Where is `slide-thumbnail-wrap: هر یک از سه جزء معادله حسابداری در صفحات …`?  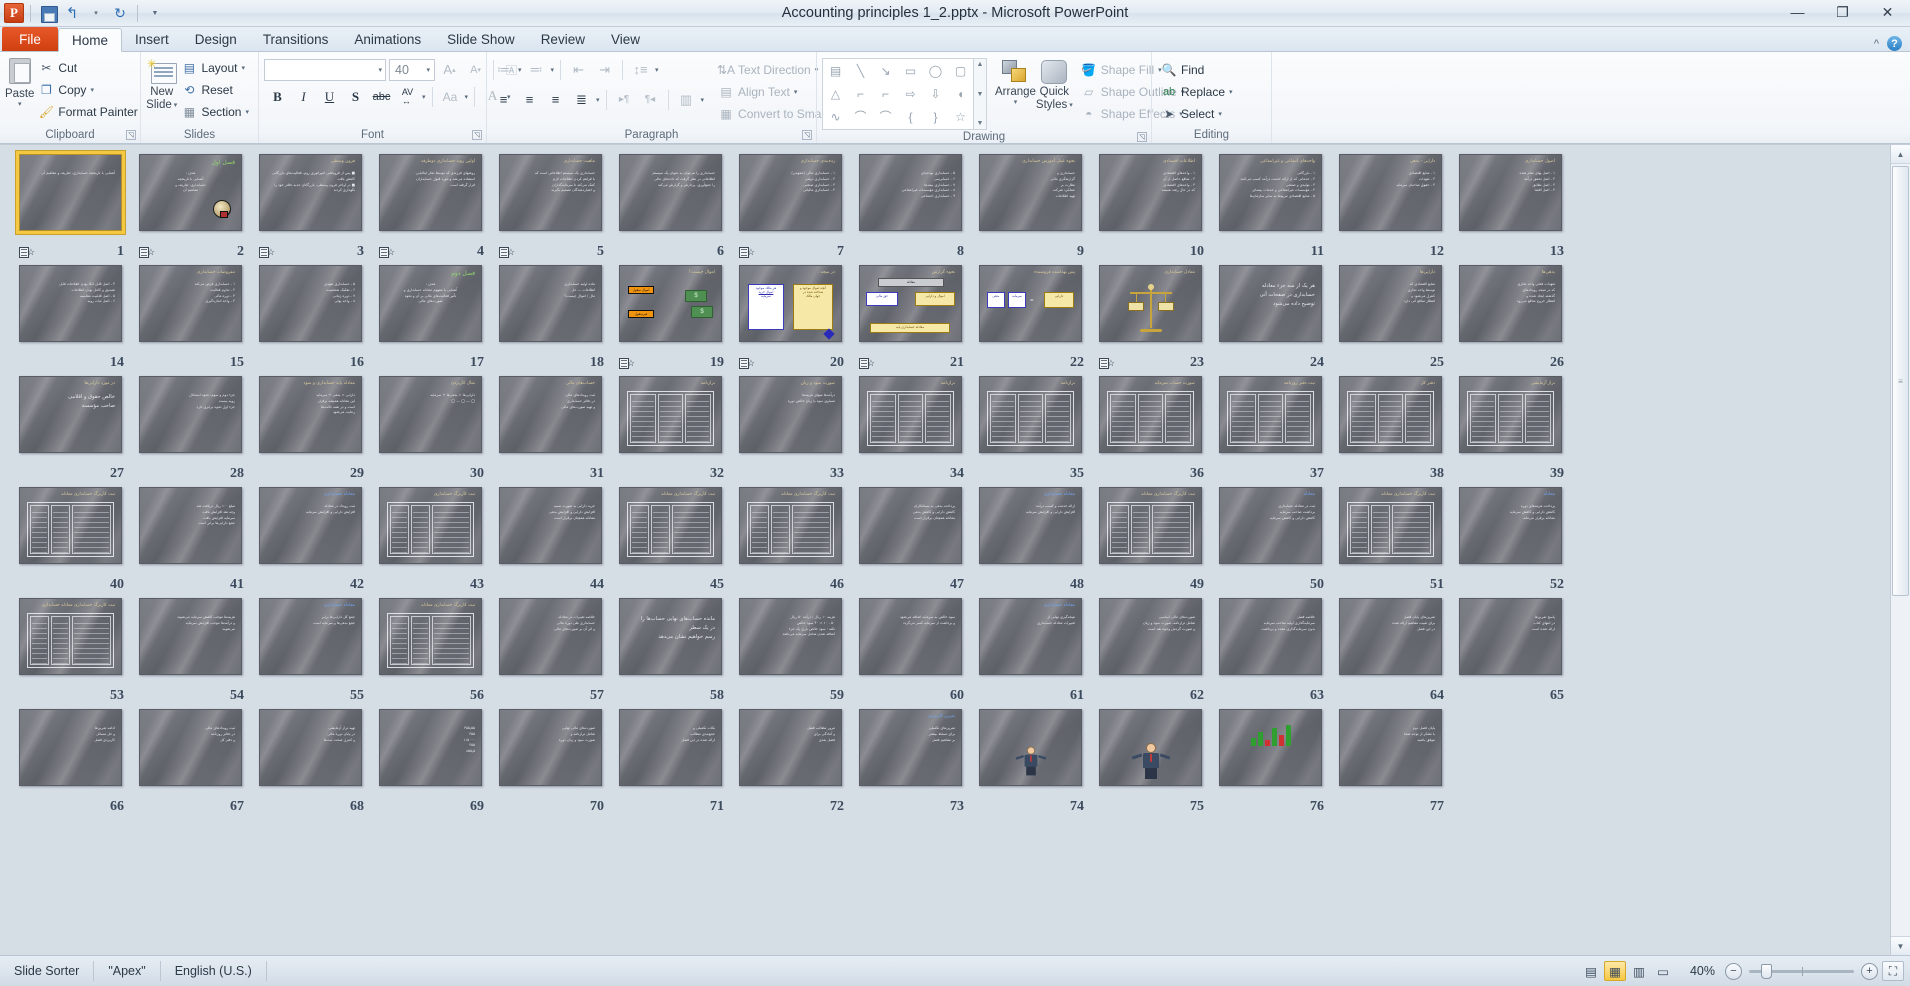
slide-thumbnail-wrap: هر یک از سه جزء معادله حسابداری در صفحات … is located at coordinates (1270, 303).